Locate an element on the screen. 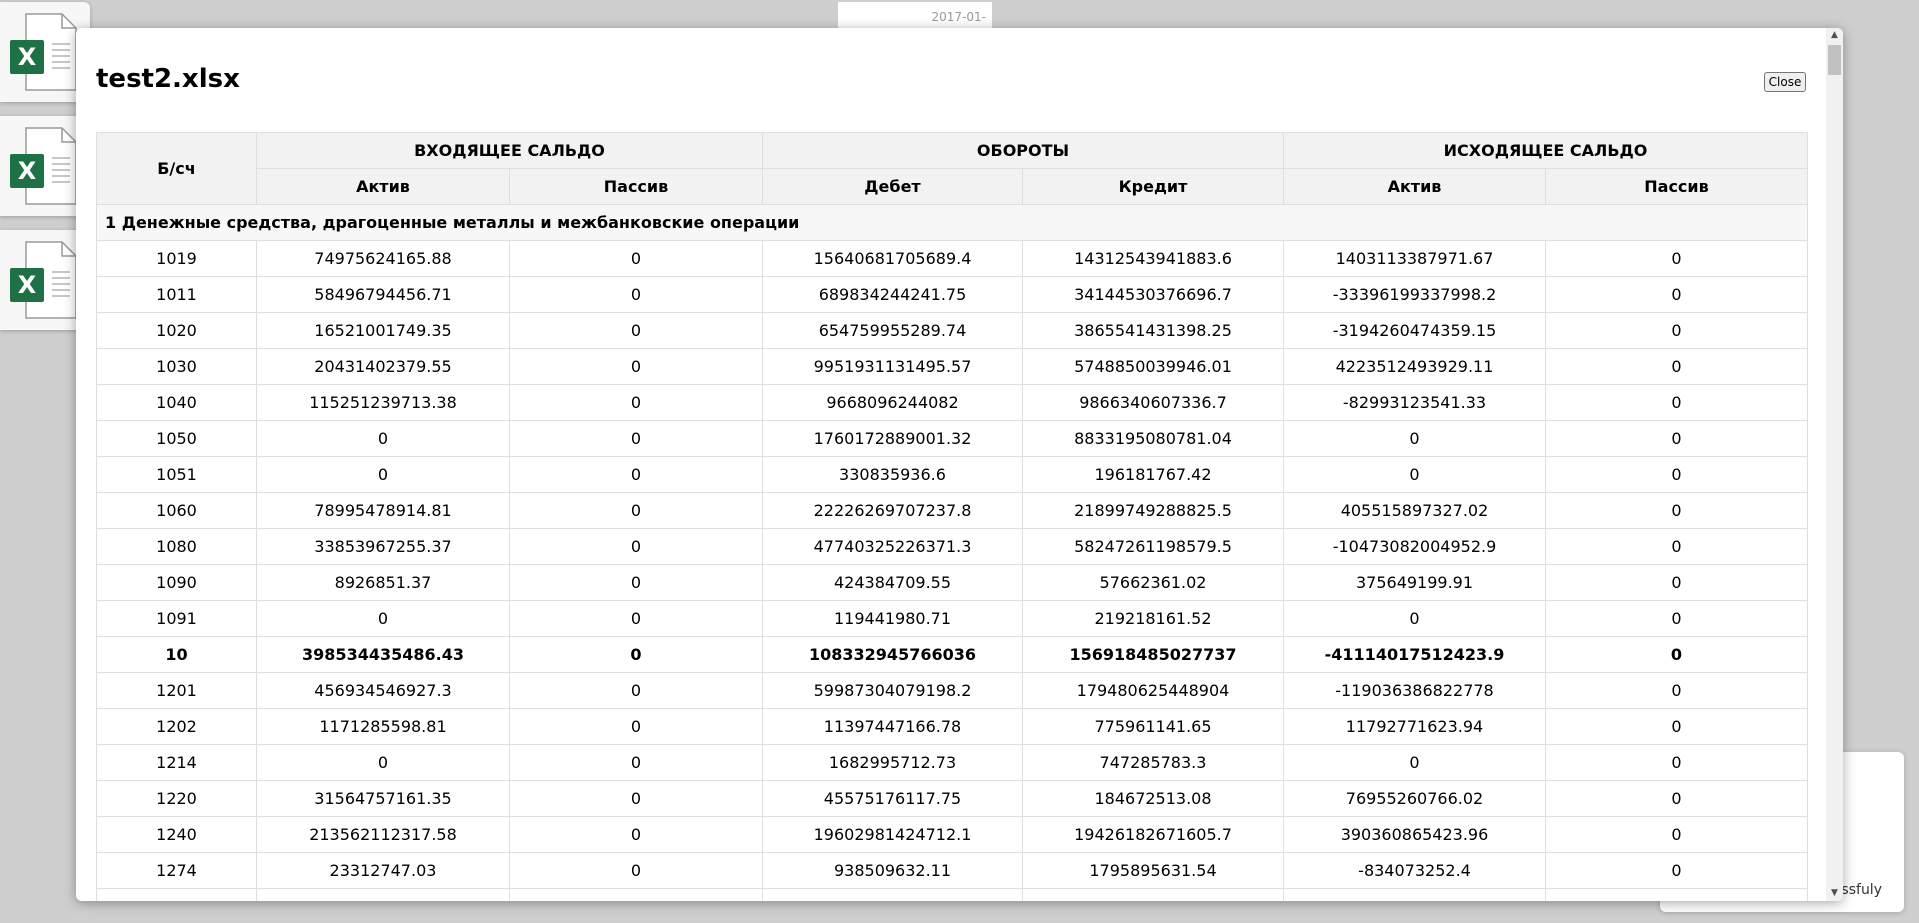 The width and height of the screenshot is (1919, 923). table-cell: 156918485027737 is located at coordinates (1153, 654).